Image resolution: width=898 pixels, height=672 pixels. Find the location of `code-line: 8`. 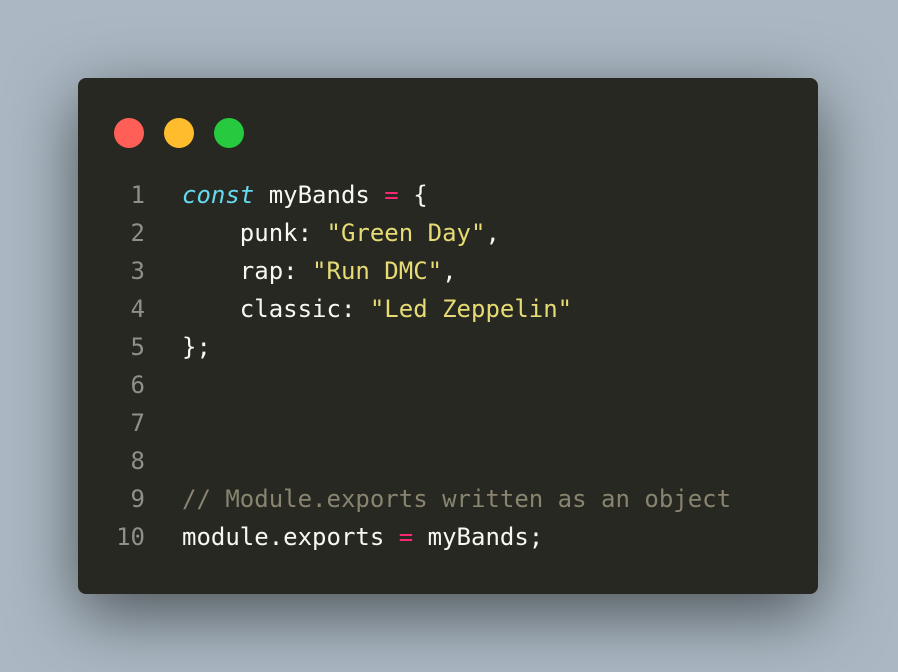

code-line: 8 is located at coordinates (448, 461).